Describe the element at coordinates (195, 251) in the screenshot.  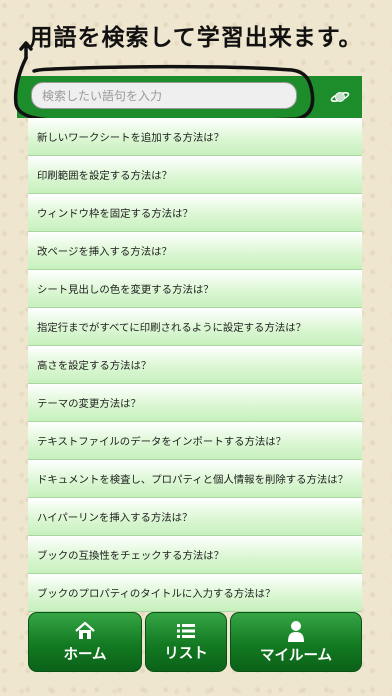
I see `list-item: 改ページを挿入する方法は？` at that location.